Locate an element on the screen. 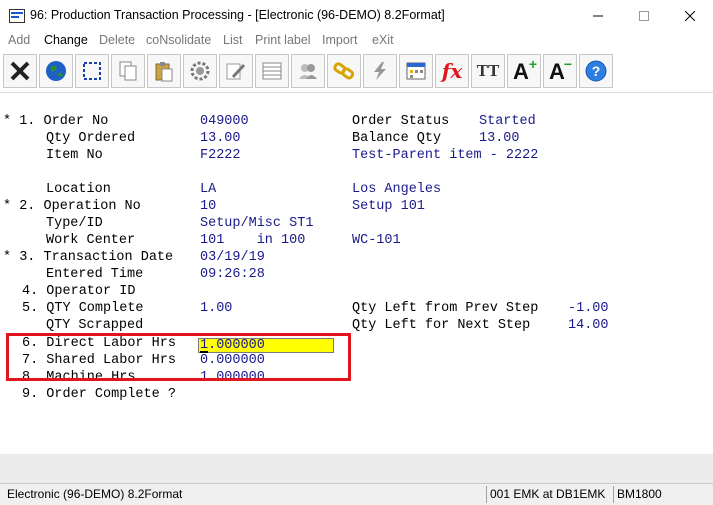 The height and width of the screenshot is (505, 713). type-id-label: Type/ID is located at coordinates (74, 223).